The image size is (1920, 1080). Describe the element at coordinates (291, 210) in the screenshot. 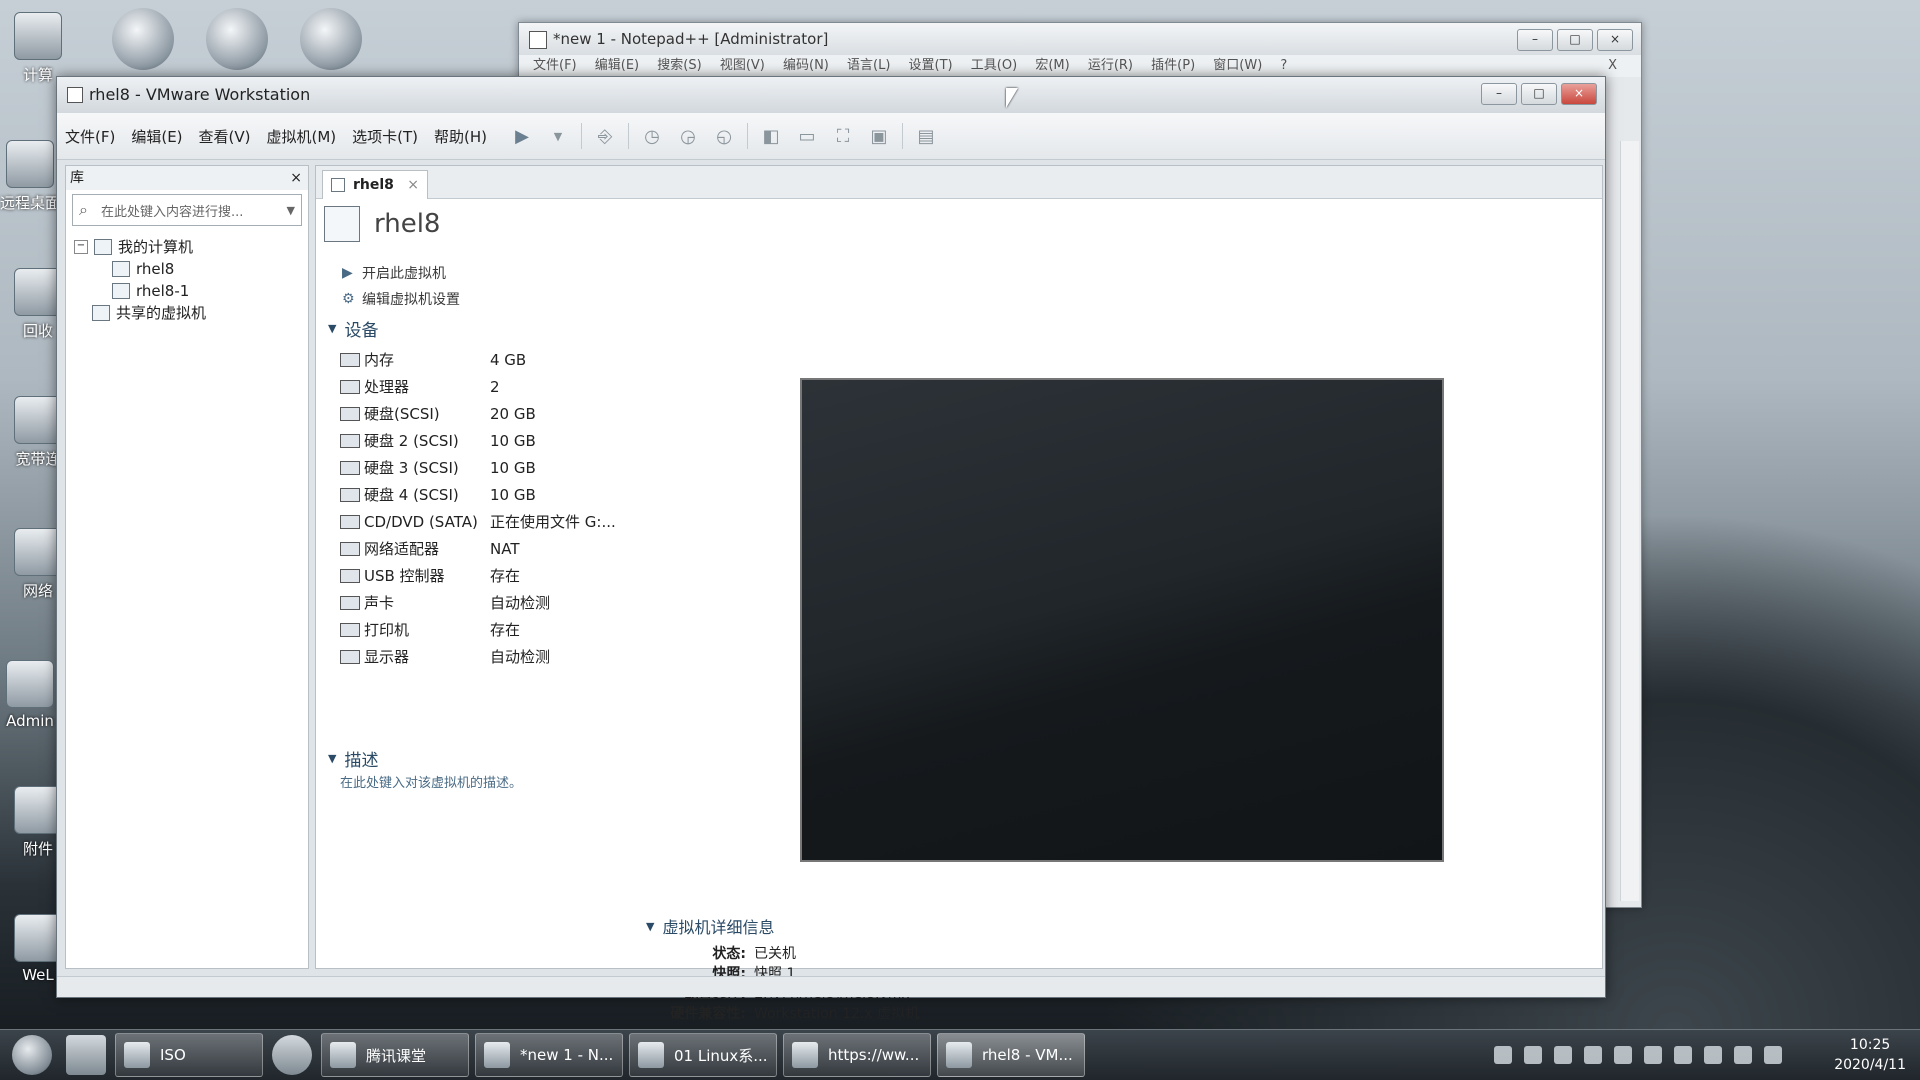

I see `chevron-down-icon: ▼` at that location.